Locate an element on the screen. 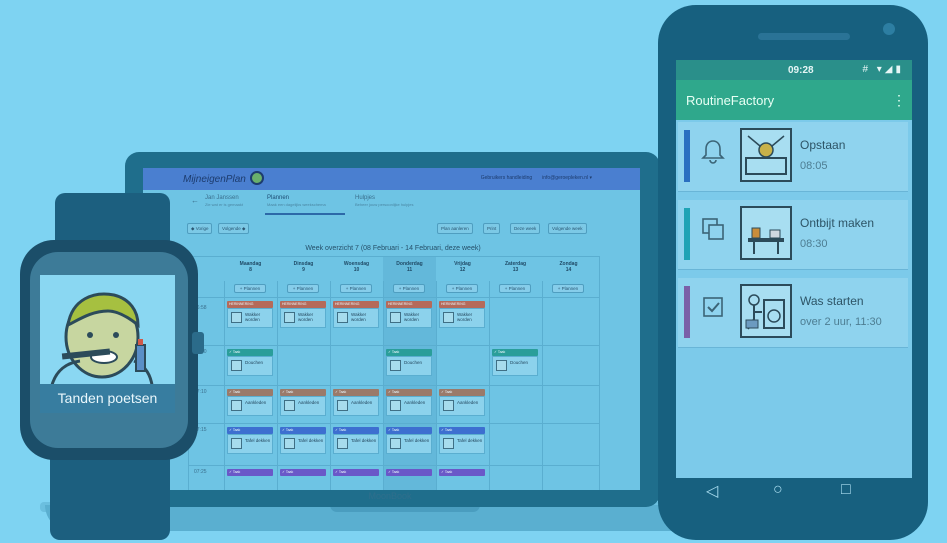 The image size is (947, 543). day-header: Zondag 14 is located at coordinates (568, 269).